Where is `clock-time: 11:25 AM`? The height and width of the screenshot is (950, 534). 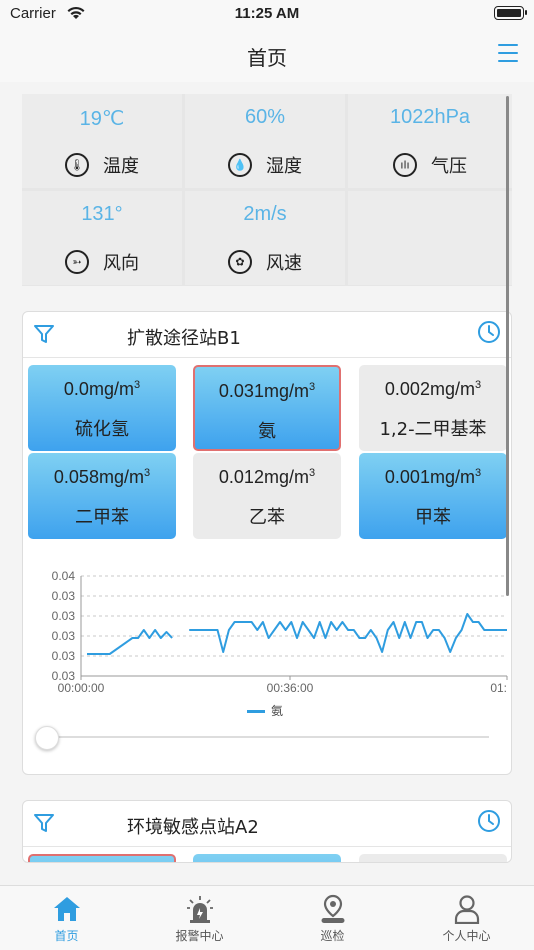
clock-time: 11:25 AM is located at coordinates (267, 13).